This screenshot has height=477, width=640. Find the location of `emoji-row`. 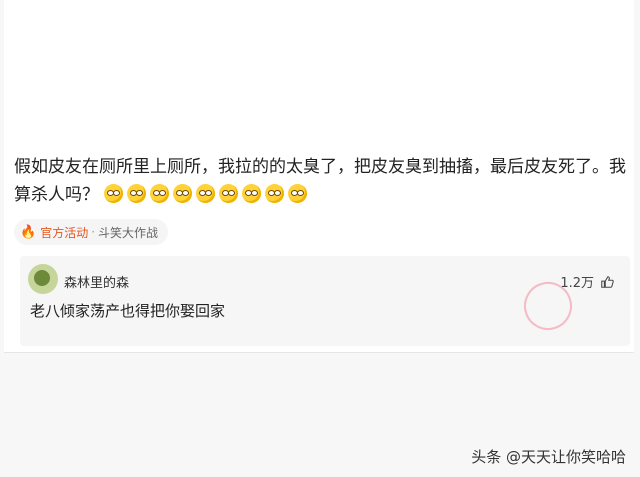

emoji-row is located at coordinates (207, 194).